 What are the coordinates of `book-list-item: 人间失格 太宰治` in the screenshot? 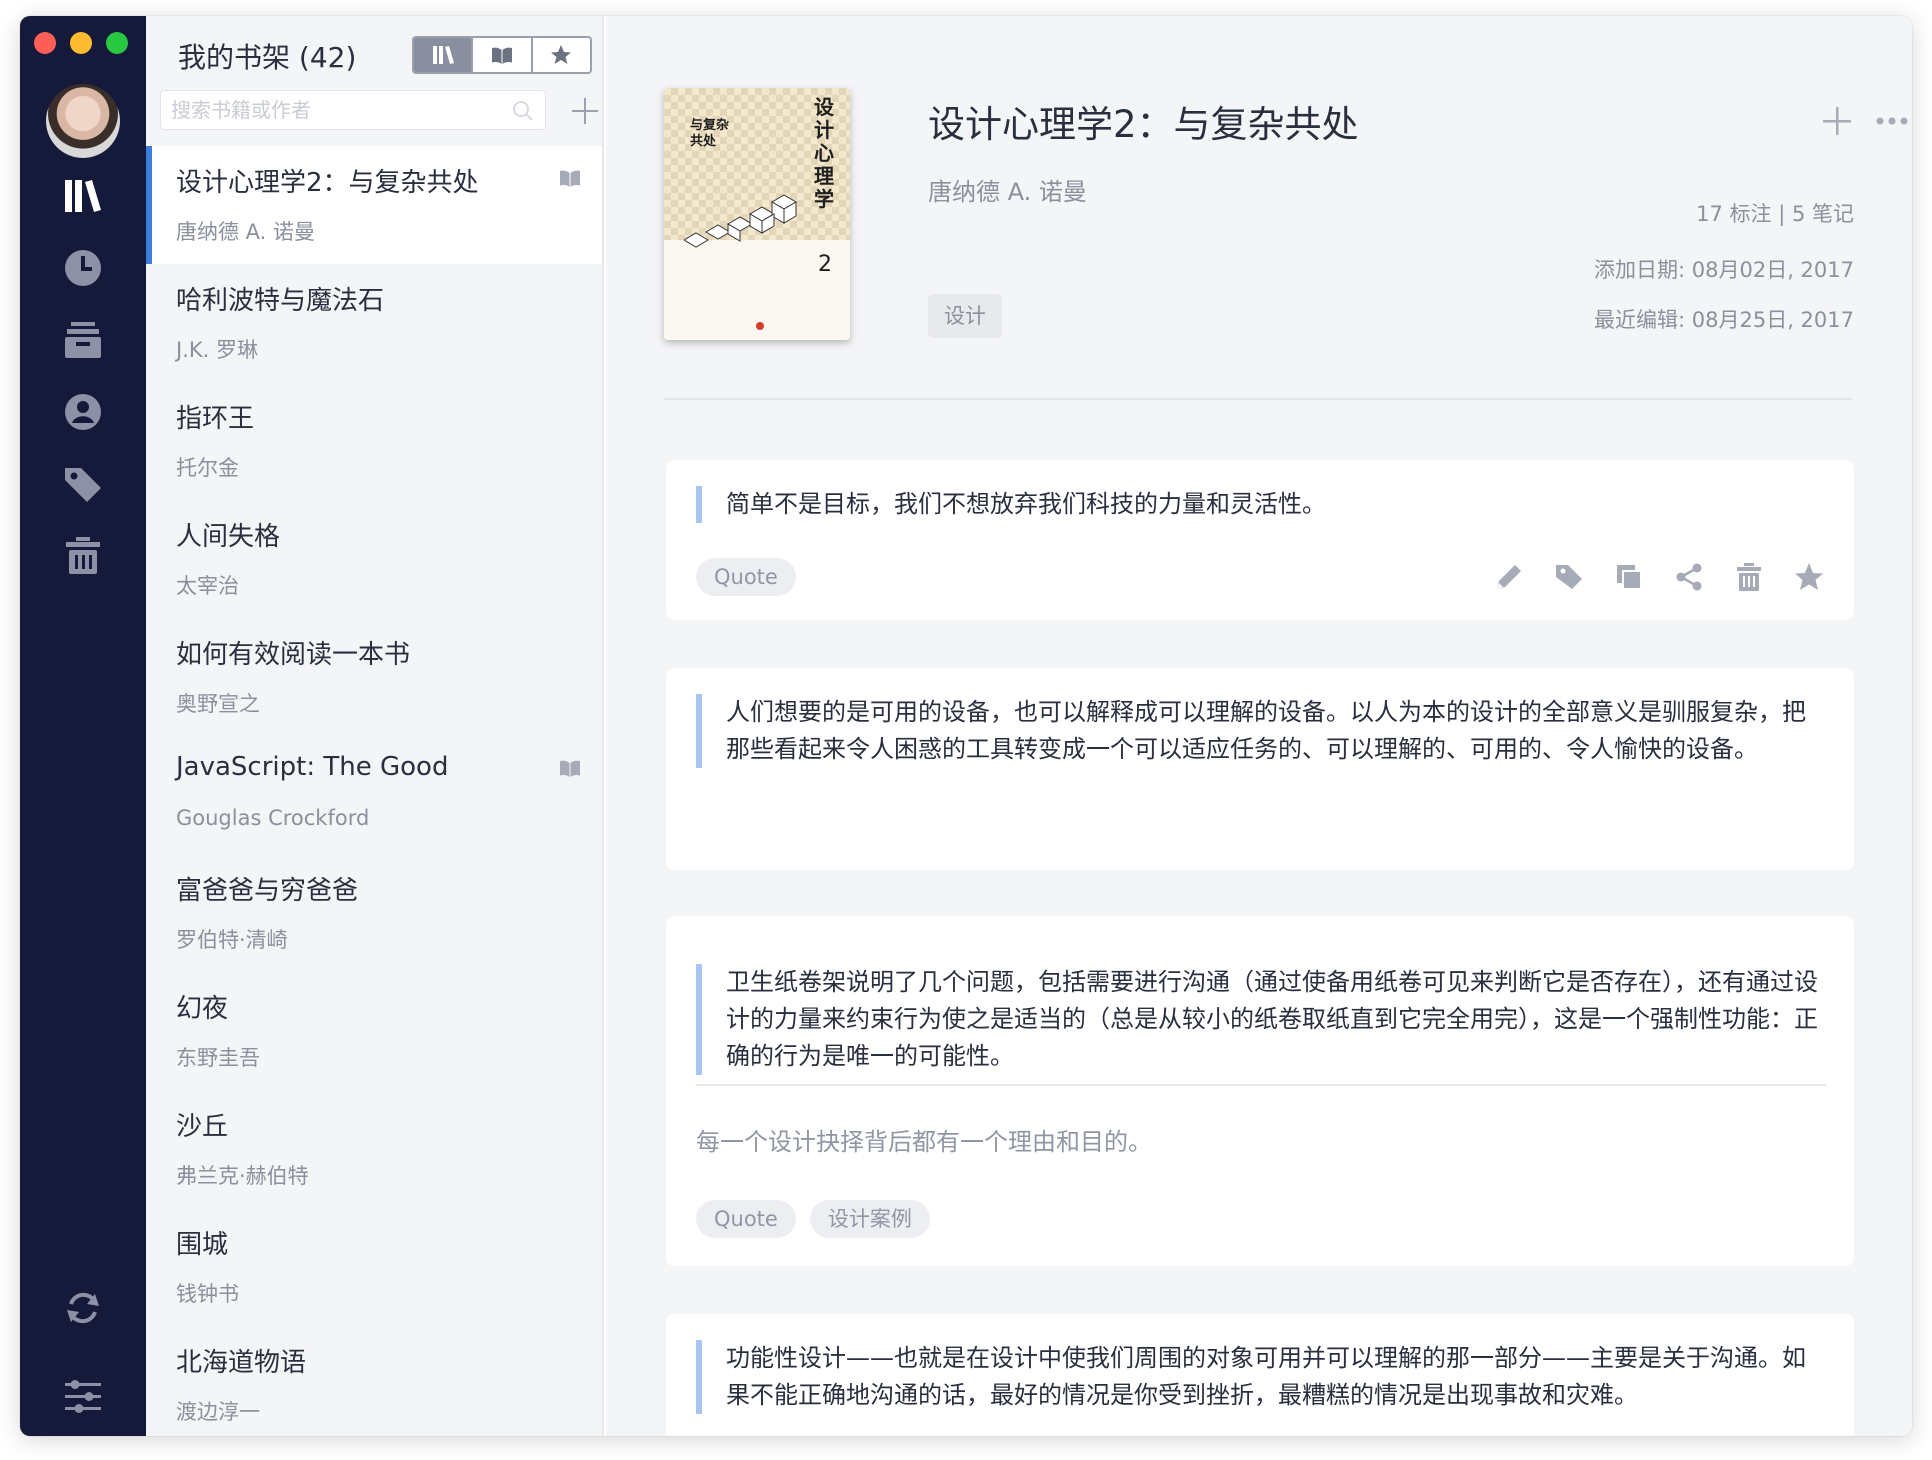 It's located at (374, 559).